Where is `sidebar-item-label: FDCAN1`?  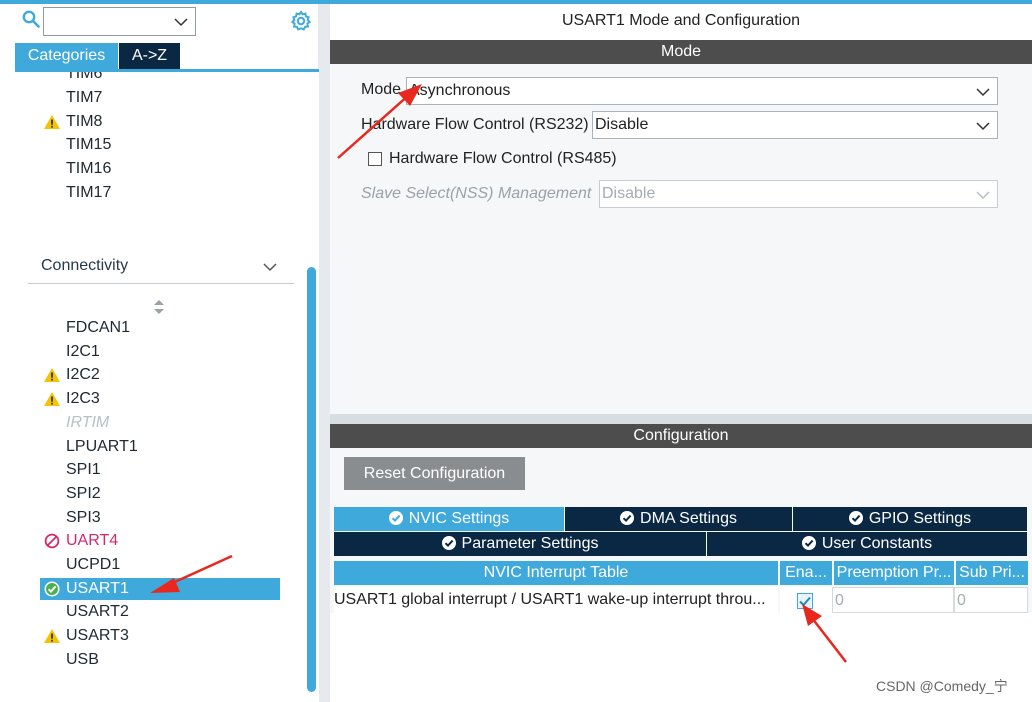 sidebar-item-label: FDCAN1 is located at coordinates (98, 327).